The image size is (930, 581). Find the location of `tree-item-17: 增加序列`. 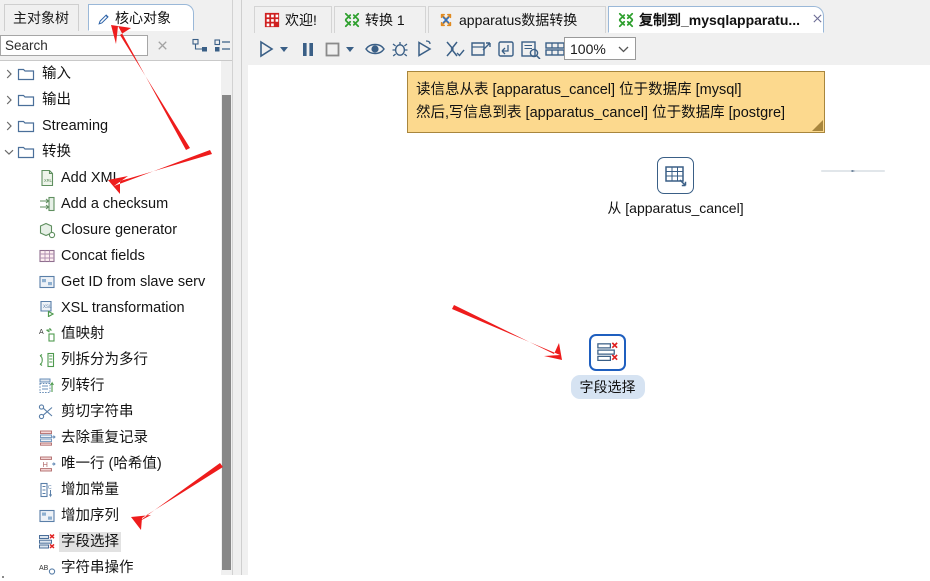

tree-item-17: 增加序列 is located at coordinates (110, 516).